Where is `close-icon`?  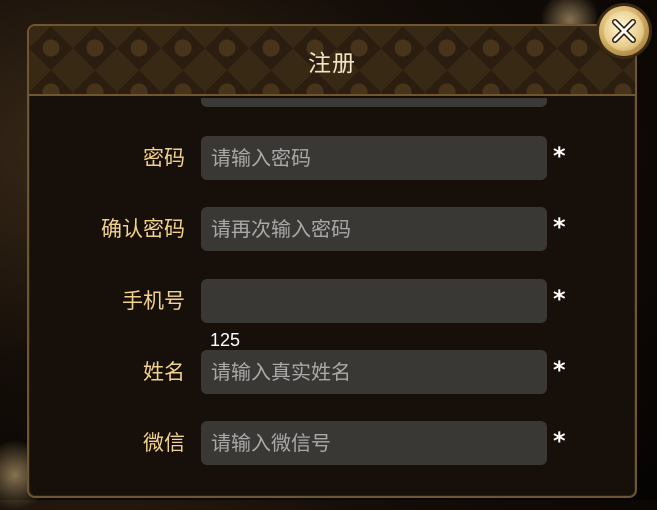 close-icon is located at coordinates (624, 31).